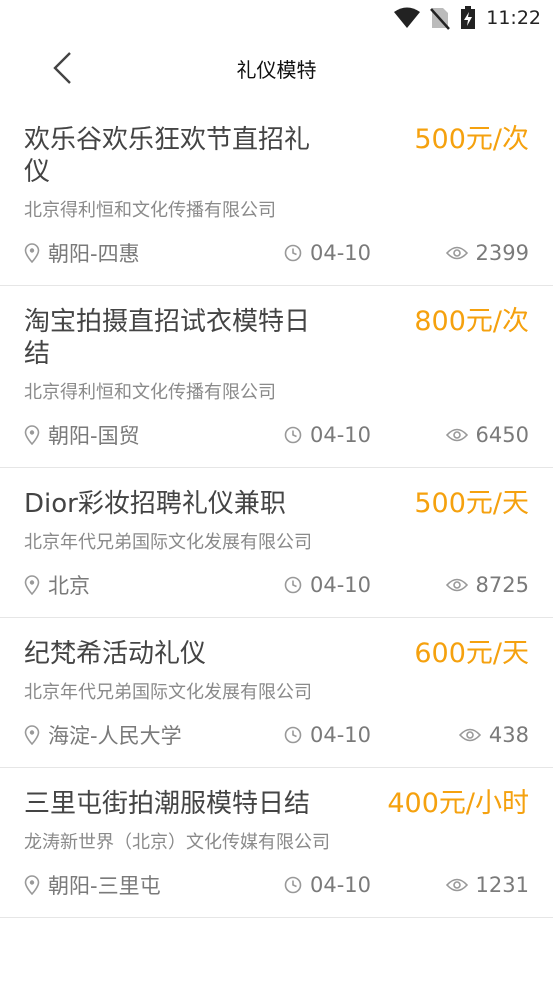 The image size is (553, 983). Describe the element at coordinates (104, 886) in the screenshot. I see `job-location: 朝阳-三里屯` at that location.